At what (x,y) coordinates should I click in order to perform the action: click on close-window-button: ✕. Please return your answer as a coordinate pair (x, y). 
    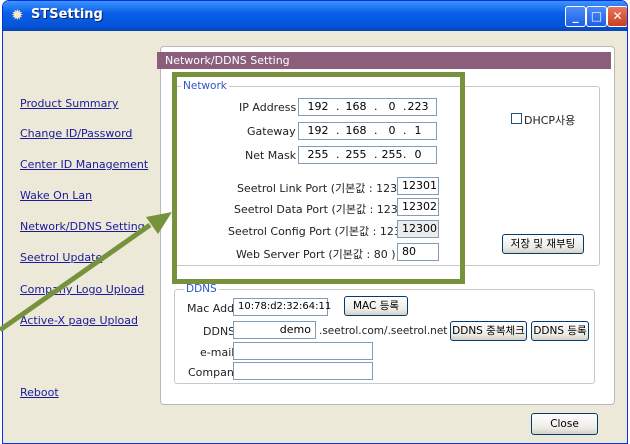
    Looking at the image, I should click on (617, 16).